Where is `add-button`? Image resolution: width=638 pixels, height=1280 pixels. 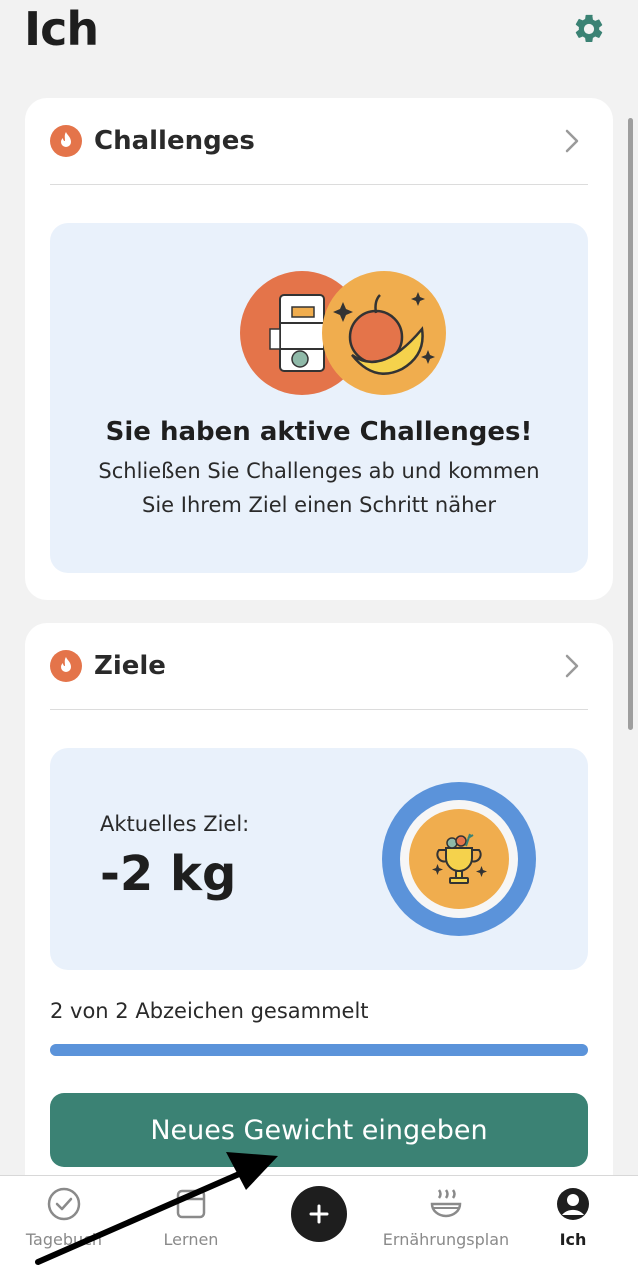 add-button is located at coordinates (319, 1214).